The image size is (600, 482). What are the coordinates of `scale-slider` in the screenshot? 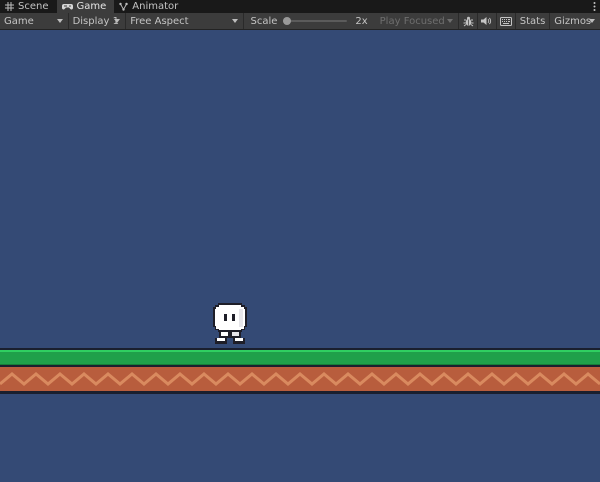 It's located at (315, 21).